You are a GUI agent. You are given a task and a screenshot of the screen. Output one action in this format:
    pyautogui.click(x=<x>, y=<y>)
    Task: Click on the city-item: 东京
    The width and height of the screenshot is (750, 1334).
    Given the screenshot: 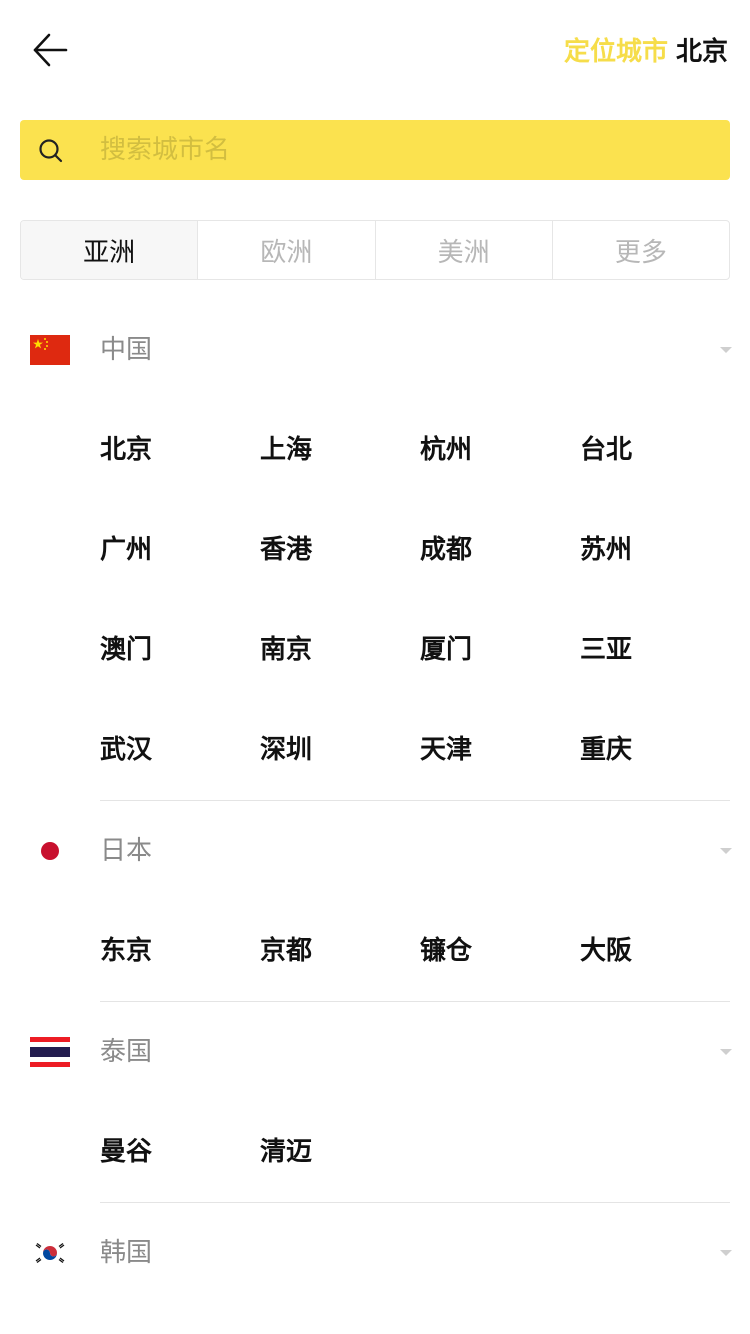 What is the action you would take?
    pyautogui.click(x=180, y=951)
    